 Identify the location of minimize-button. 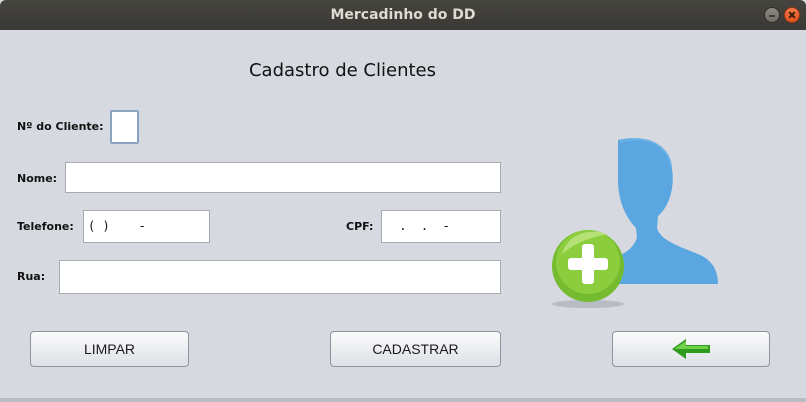
(772, 15).